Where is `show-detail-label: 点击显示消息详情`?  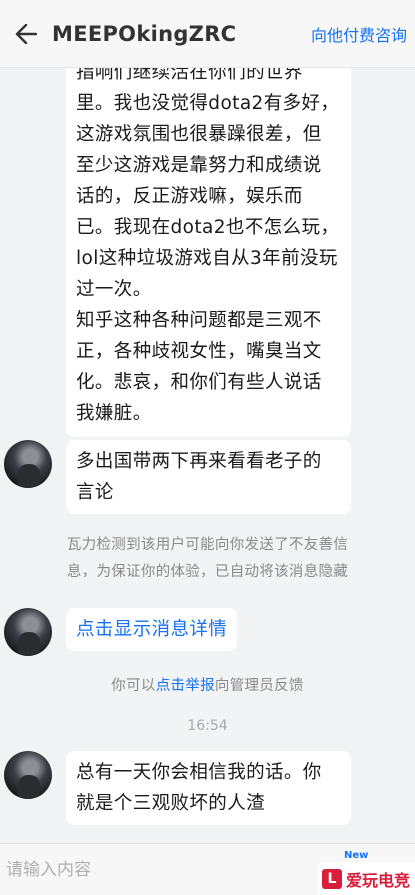
show-detail-label: 点击显示消息详情 is located at coordinates (152, 629).